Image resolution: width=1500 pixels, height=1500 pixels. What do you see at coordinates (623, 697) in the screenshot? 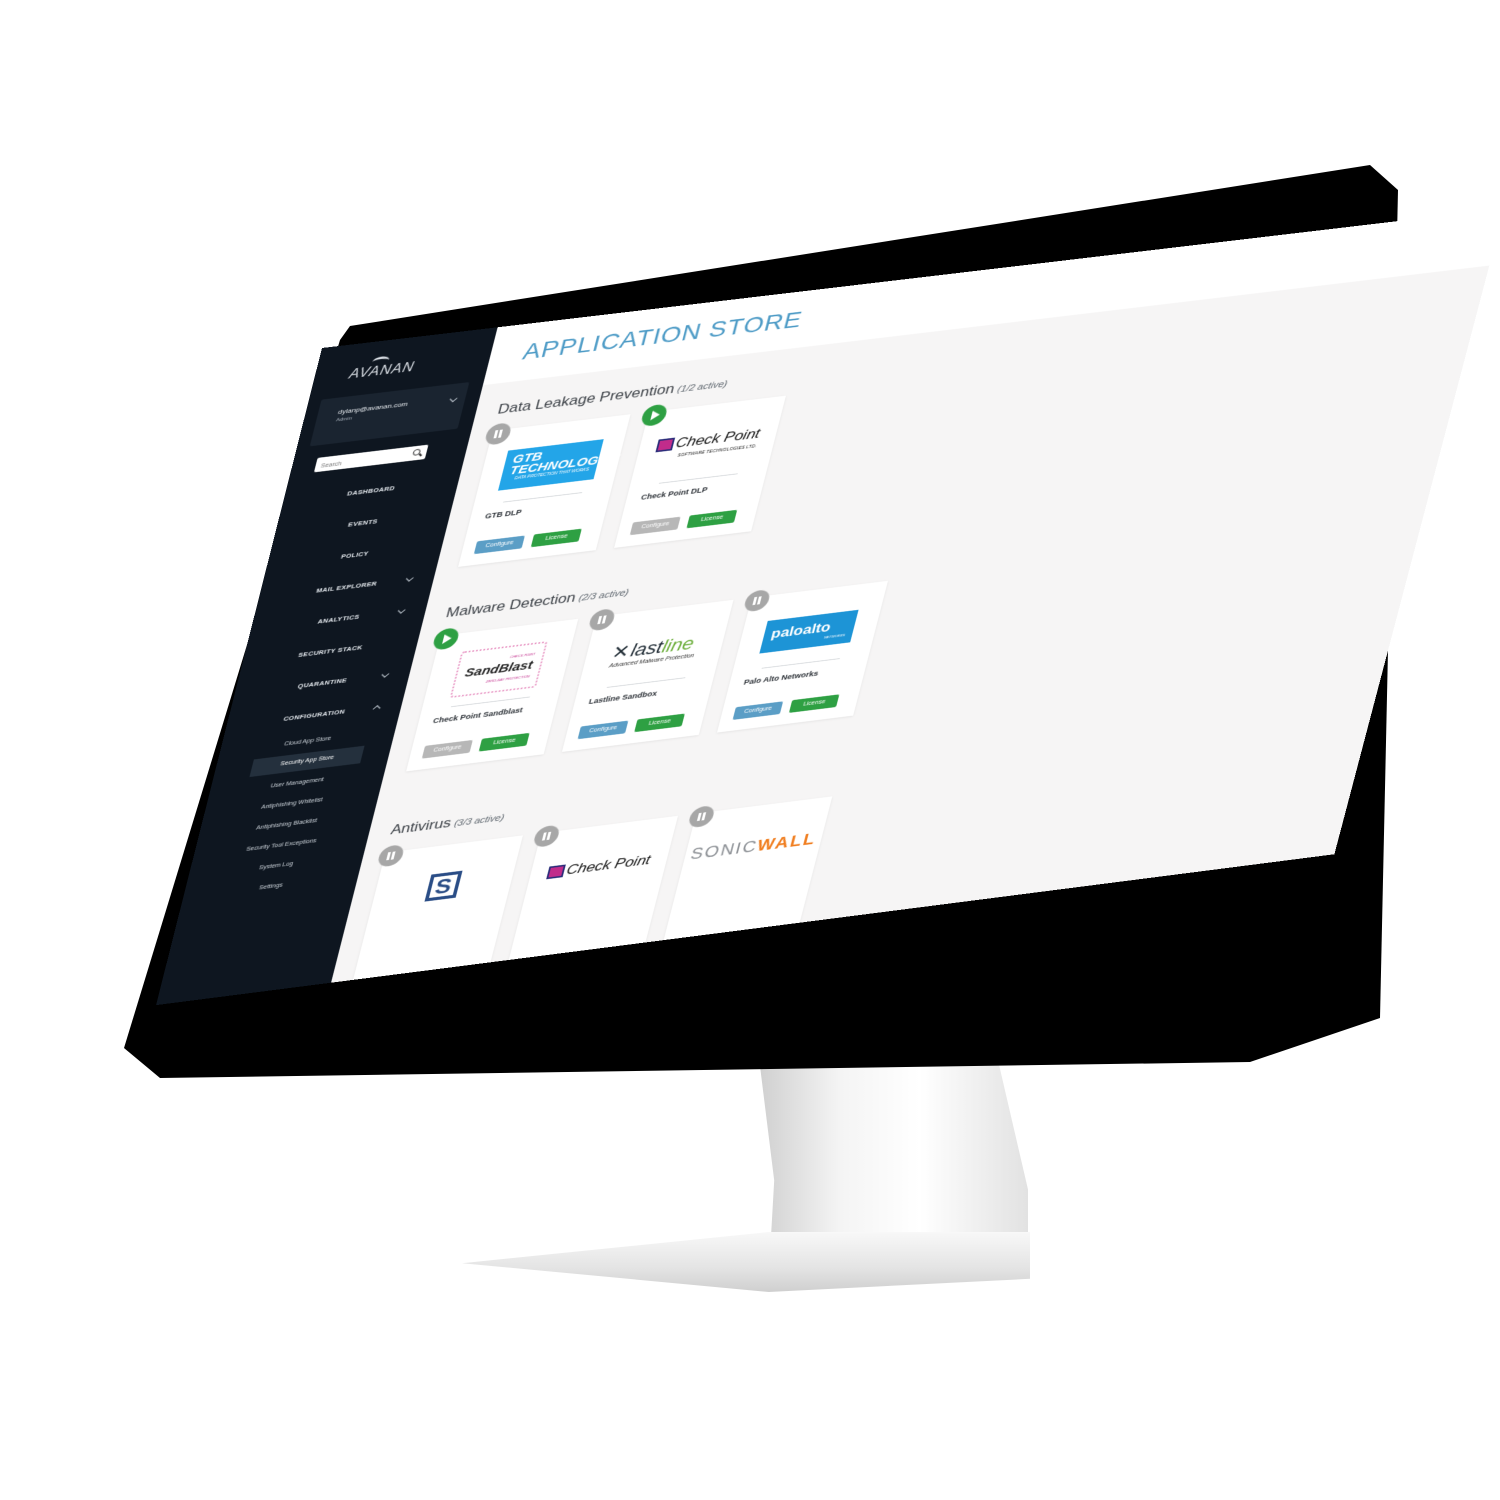
I see `app-name: Lastline Sandbox` at bounding box center [623, 697].